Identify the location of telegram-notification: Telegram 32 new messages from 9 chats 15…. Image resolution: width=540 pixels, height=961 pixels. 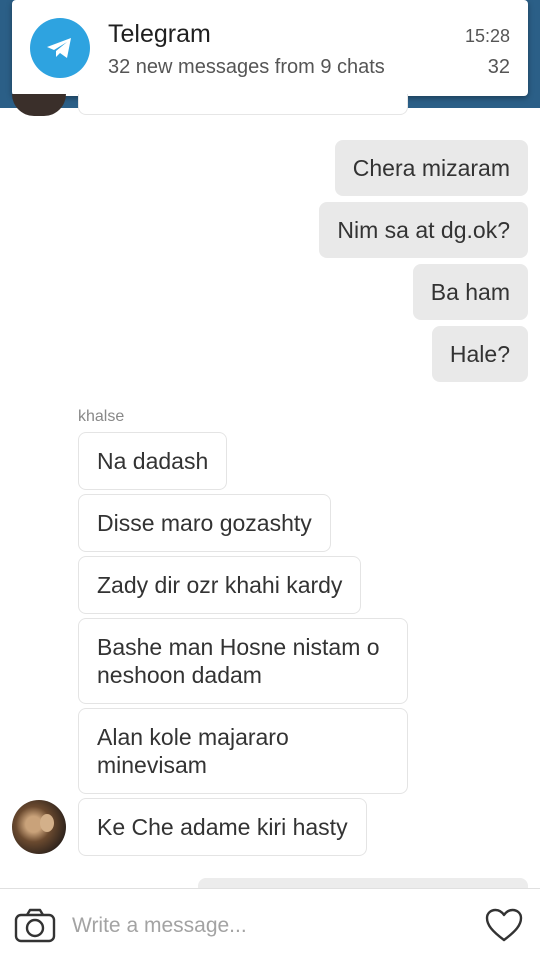
(270, 48).